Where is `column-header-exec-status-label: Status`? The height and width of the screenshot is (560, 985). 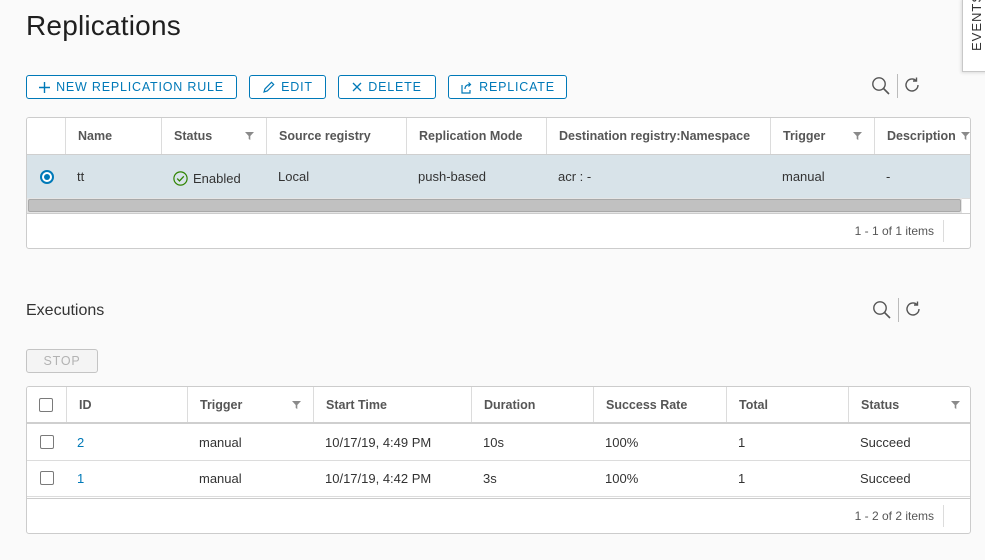 column-header-exec-status-label: Status is located at coordinates (880, 404).